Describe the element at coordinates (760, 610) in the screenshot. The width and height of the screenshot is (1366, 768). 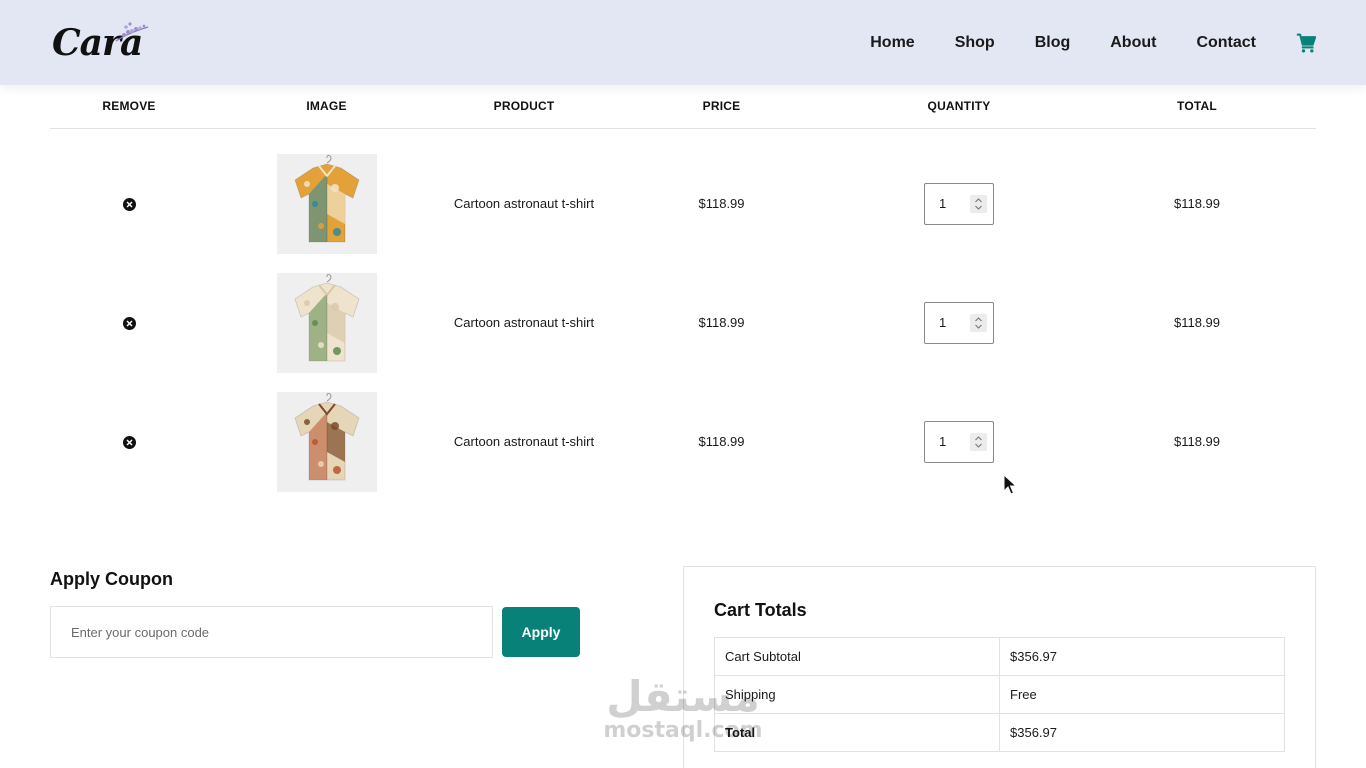
I see `cart-totals-title: Cart Totals` at that location.